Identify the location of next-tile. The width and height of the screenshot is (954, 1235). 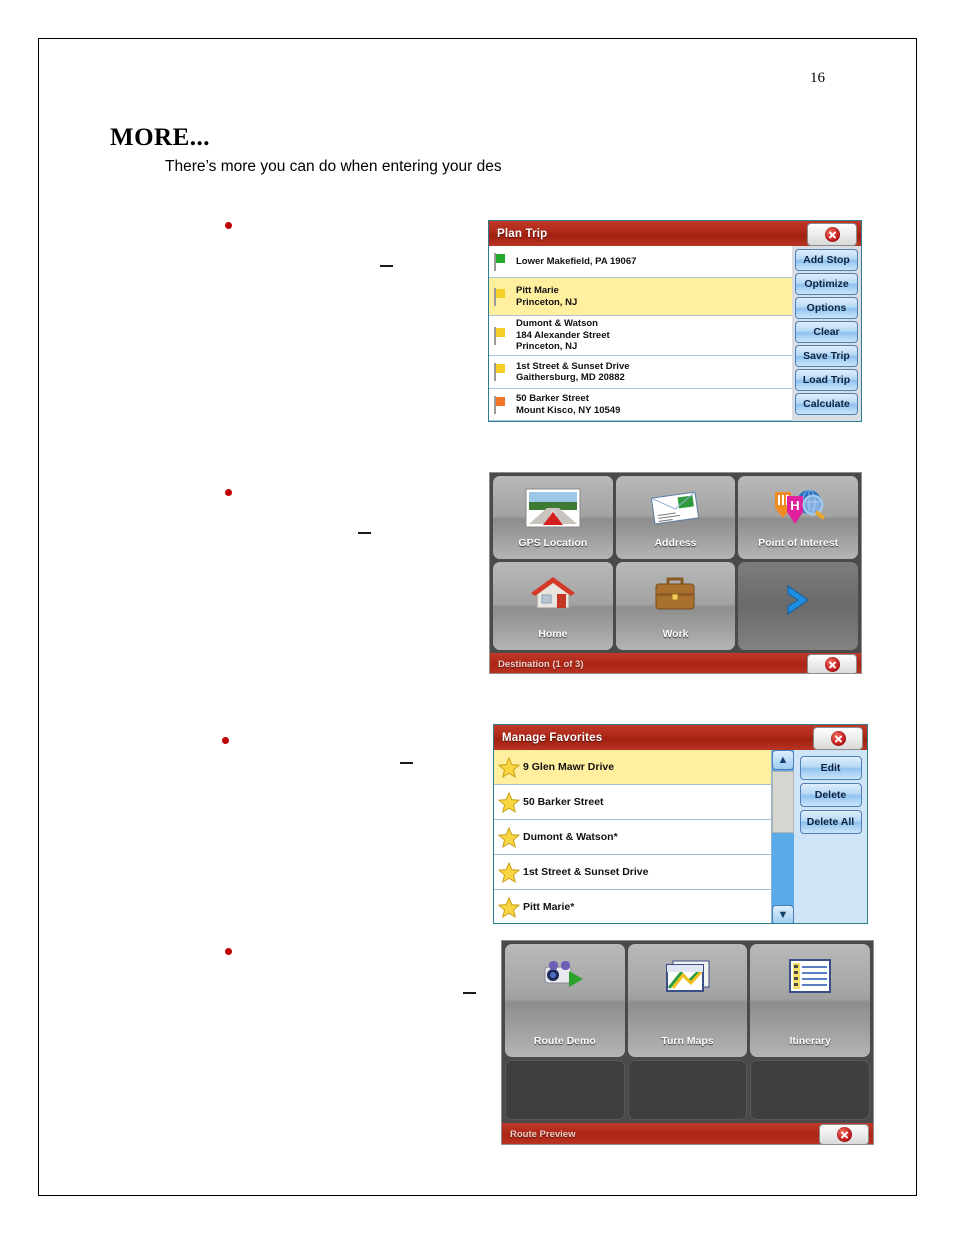
(798, 605).